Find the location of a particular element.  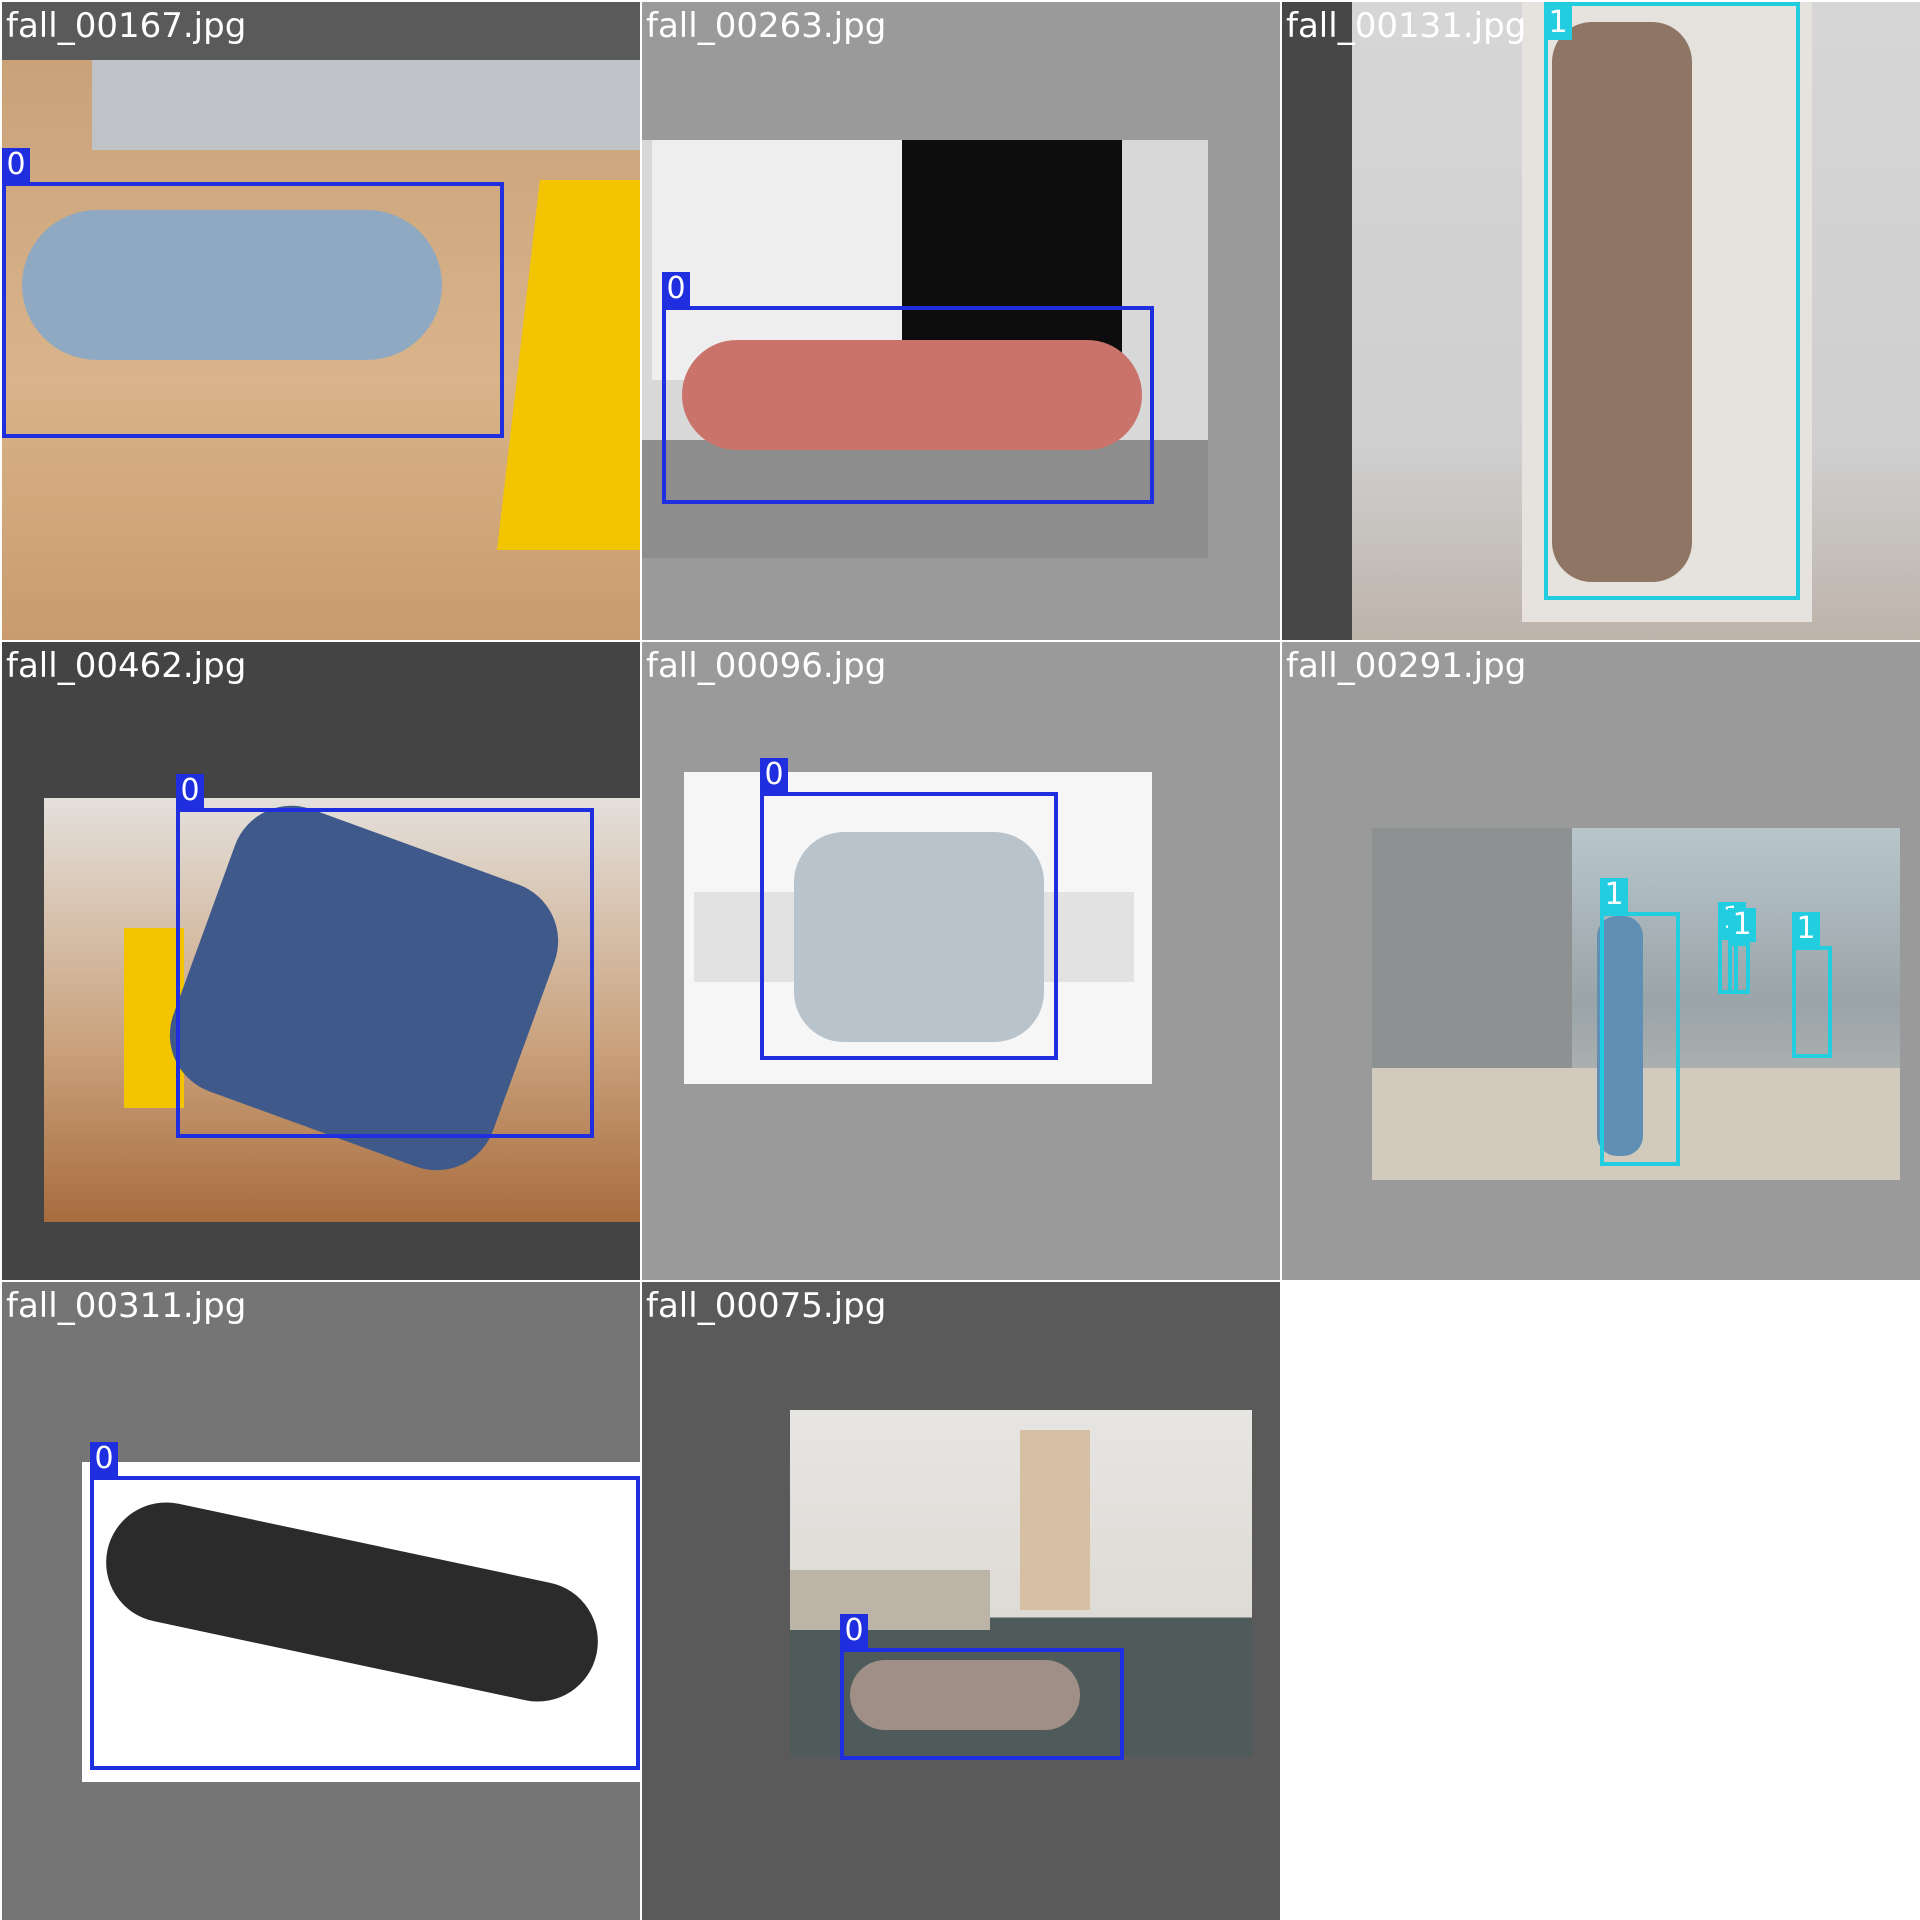

mosaic-tile: fall_00291.jpg 1 1 1 1 is located at coordinates (1601, 961).